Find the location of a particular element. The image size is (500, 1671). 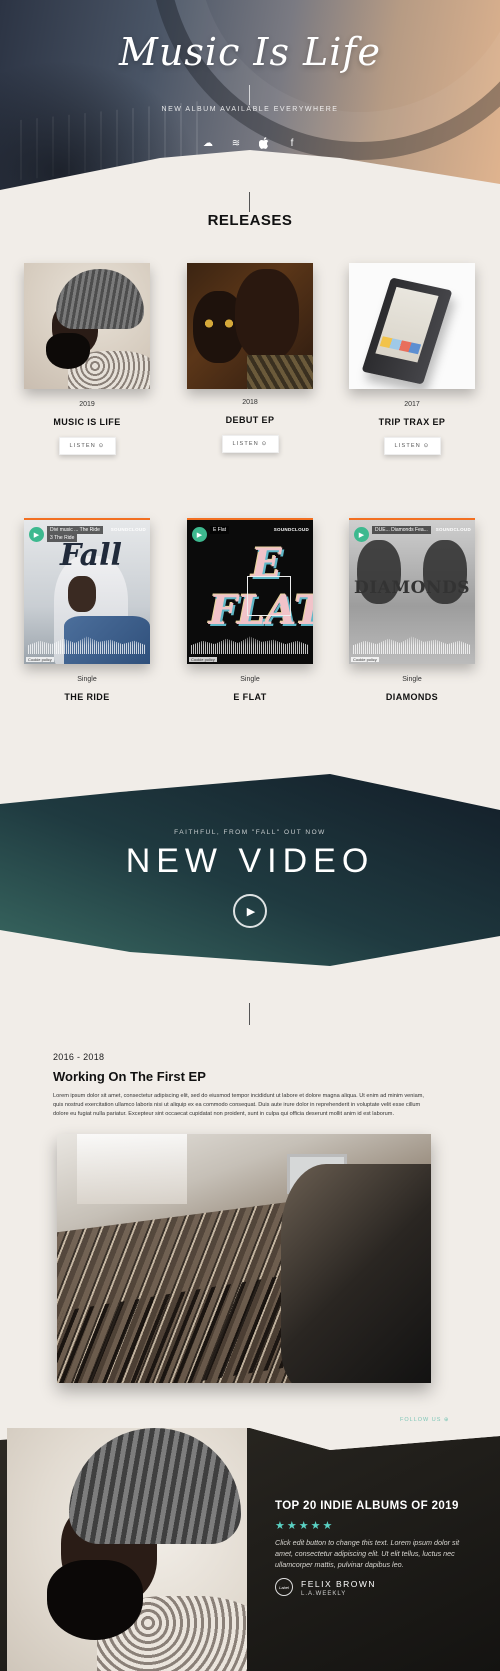

album-title: MUSIC IS LIFE is located at coordinates (87, 422).